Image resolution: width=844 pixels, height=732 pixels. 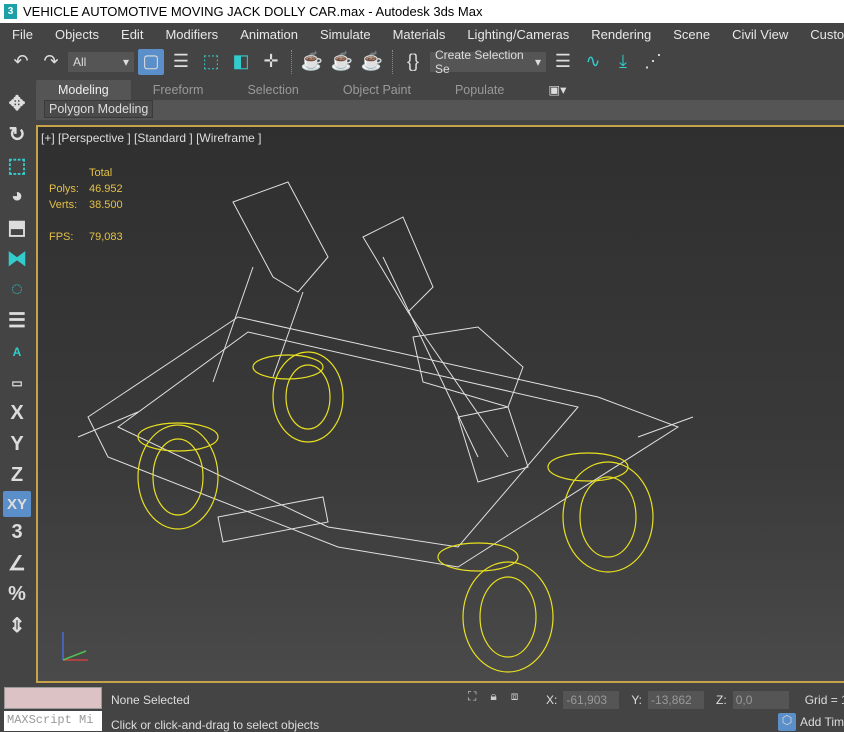 What do you see at coordinates (17, 351) in the screenshot?
I see `snapshot-icon: A` at bounding box center [17, 351].